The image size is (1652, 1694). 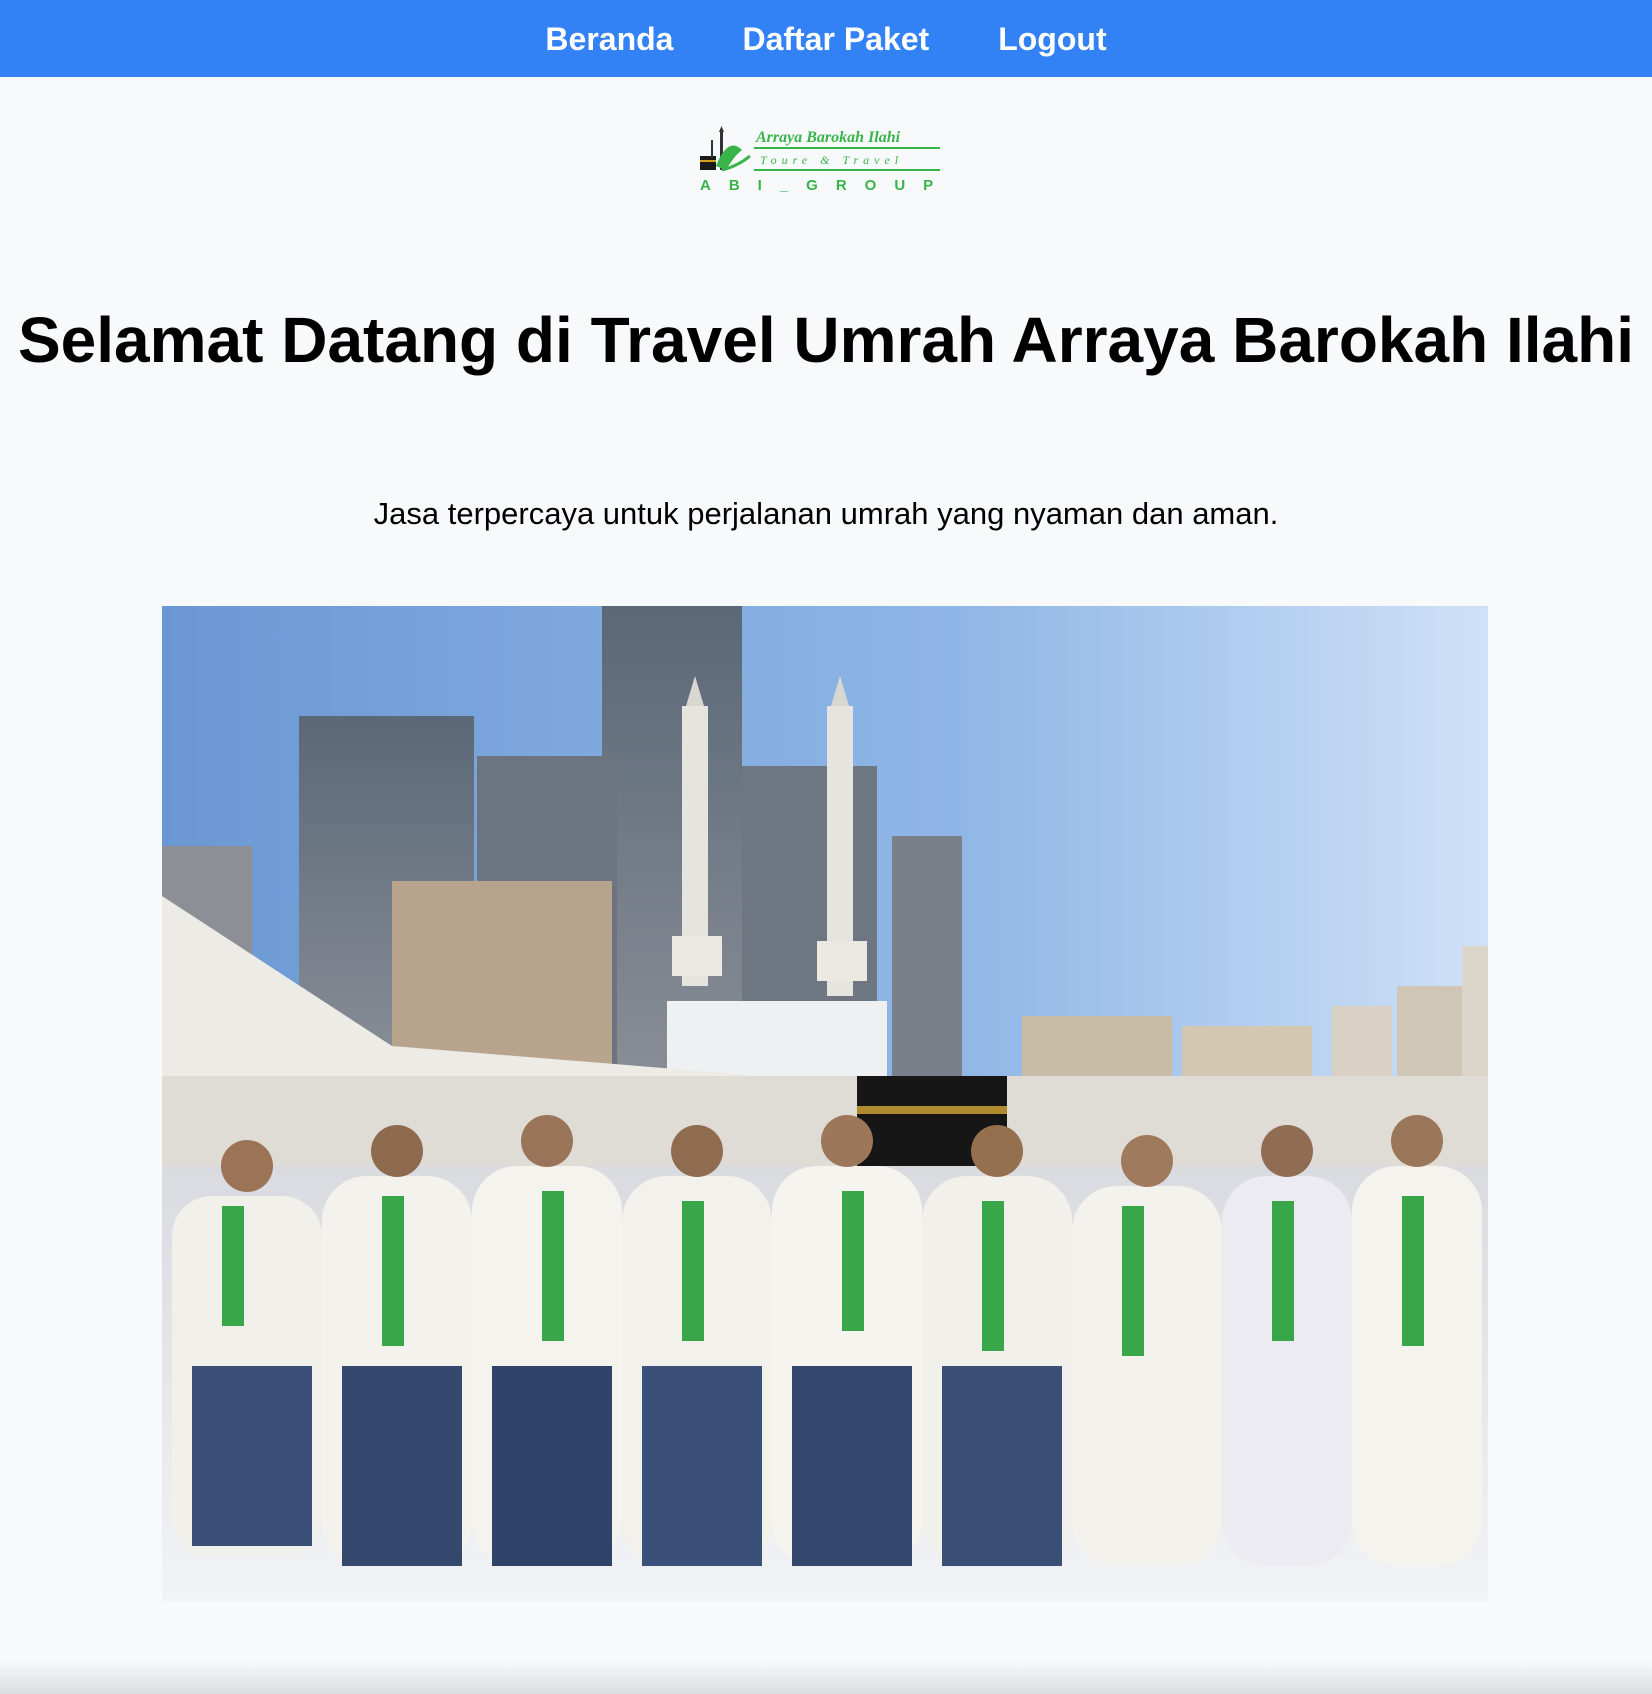 What do you see at coordinates (725, 149) in the screenshot?
I see `mosque-emblem-icon` at bounding box center [725, 149].